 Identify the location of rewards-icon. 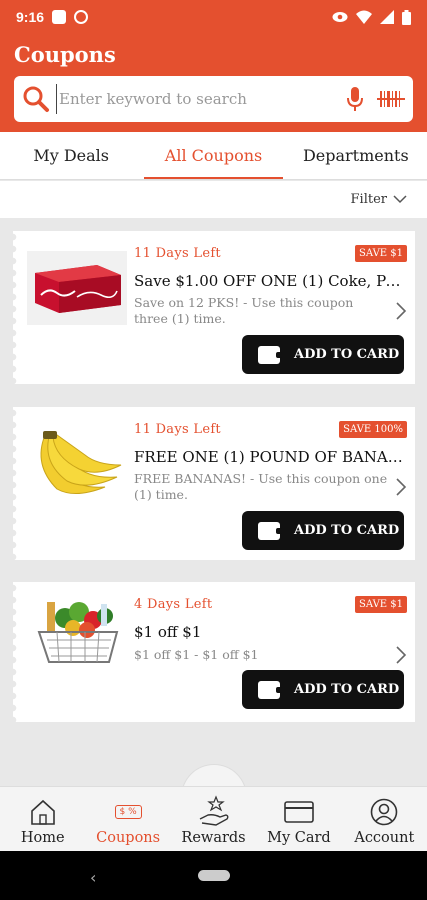
(214, 811).